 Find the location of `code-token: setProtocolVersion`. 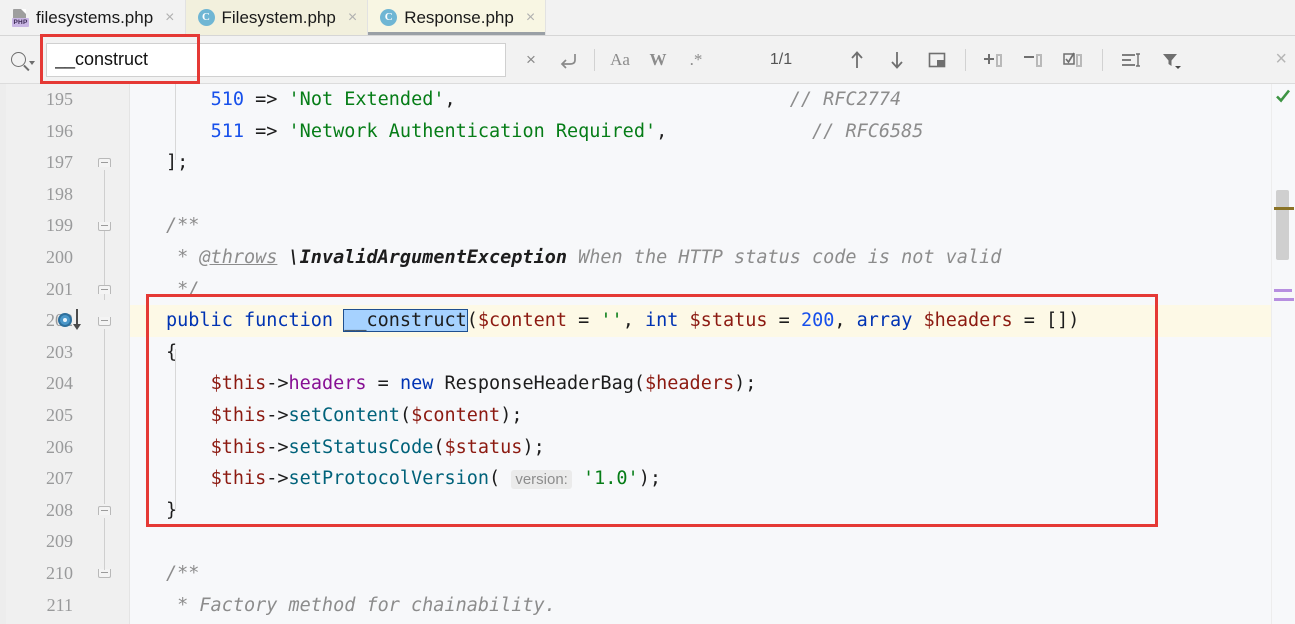

code-token: setProtocolVersion is located at coordinates (389, 479).